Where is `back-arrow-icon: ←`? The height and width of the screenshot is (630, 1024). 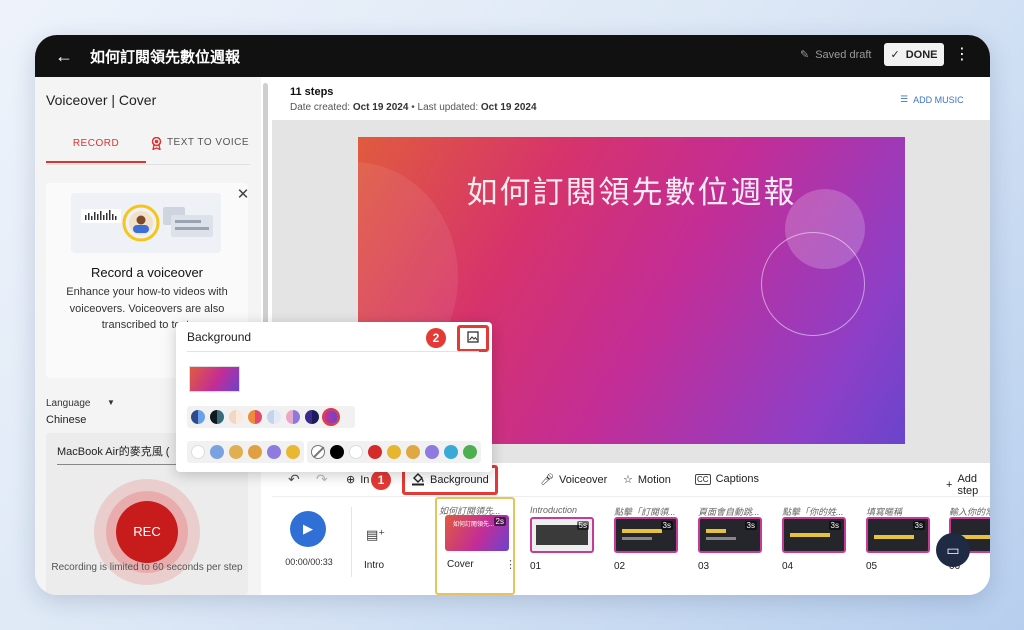
back-arrow-icon: ← is located at coordinates (64, 56).